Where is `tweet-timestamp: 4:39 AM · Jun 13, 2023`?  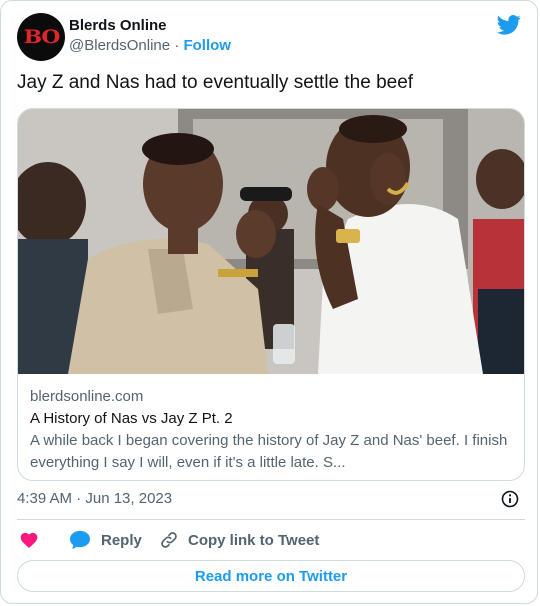
tweet-timestamp: 4:39 AM · Jun 13, 2023 is located at coordinates (94, 499).